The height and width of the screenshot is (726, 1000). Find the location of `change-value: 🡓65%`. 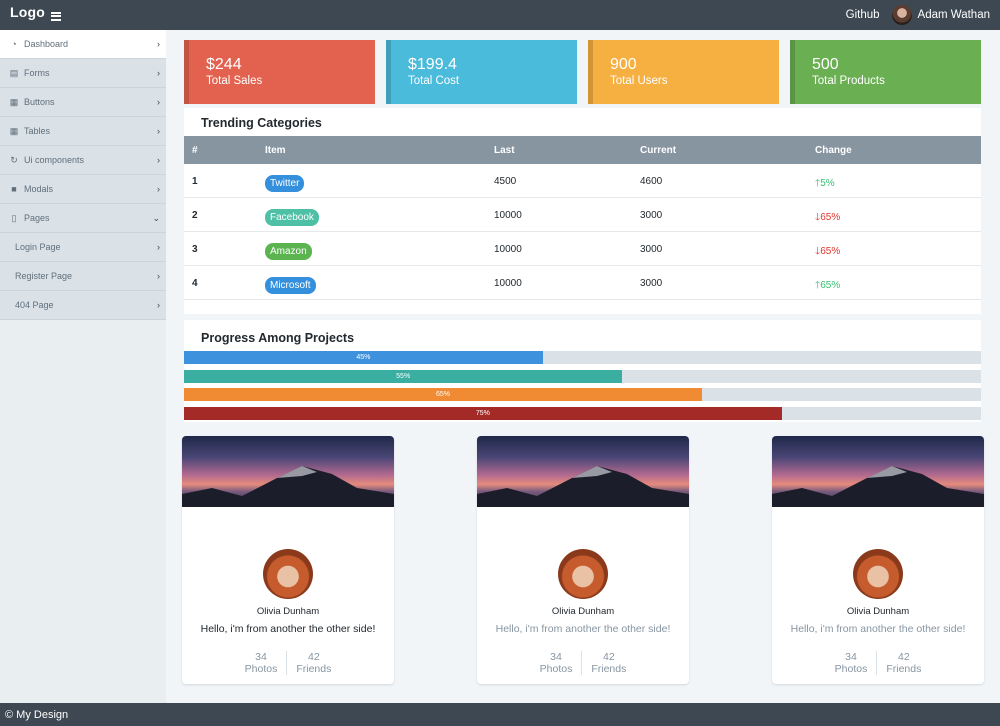

change-value: 🡓65% is located at coordinates (828, 251).